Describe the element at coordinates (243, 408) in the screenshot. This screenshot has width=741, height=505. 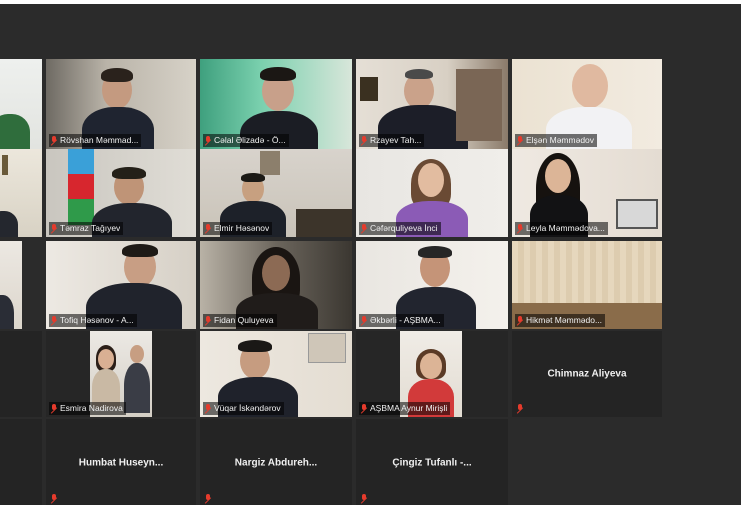
I see `participant-name-label: Vüqar İskəndərov` at that location.